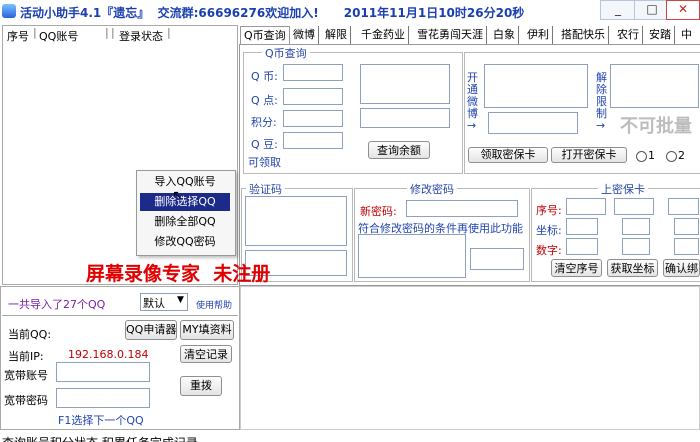  Describe the element at coordinates (549, 230) in the screenshot. I see `card-coord-label: 坐标:` at that location.